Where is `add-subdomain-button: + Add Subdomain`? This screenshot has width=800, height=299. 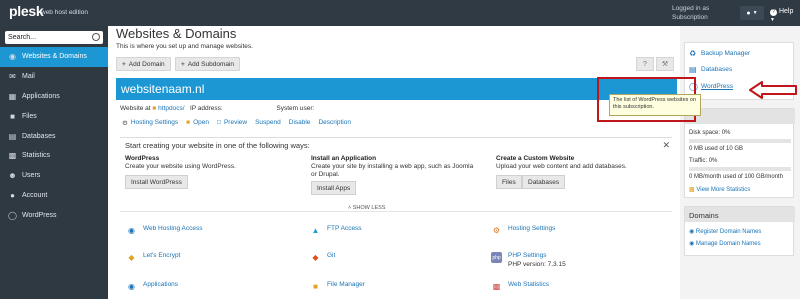 add-subdomain-button: + Add Subdomain is located at coordinates (208, 64).